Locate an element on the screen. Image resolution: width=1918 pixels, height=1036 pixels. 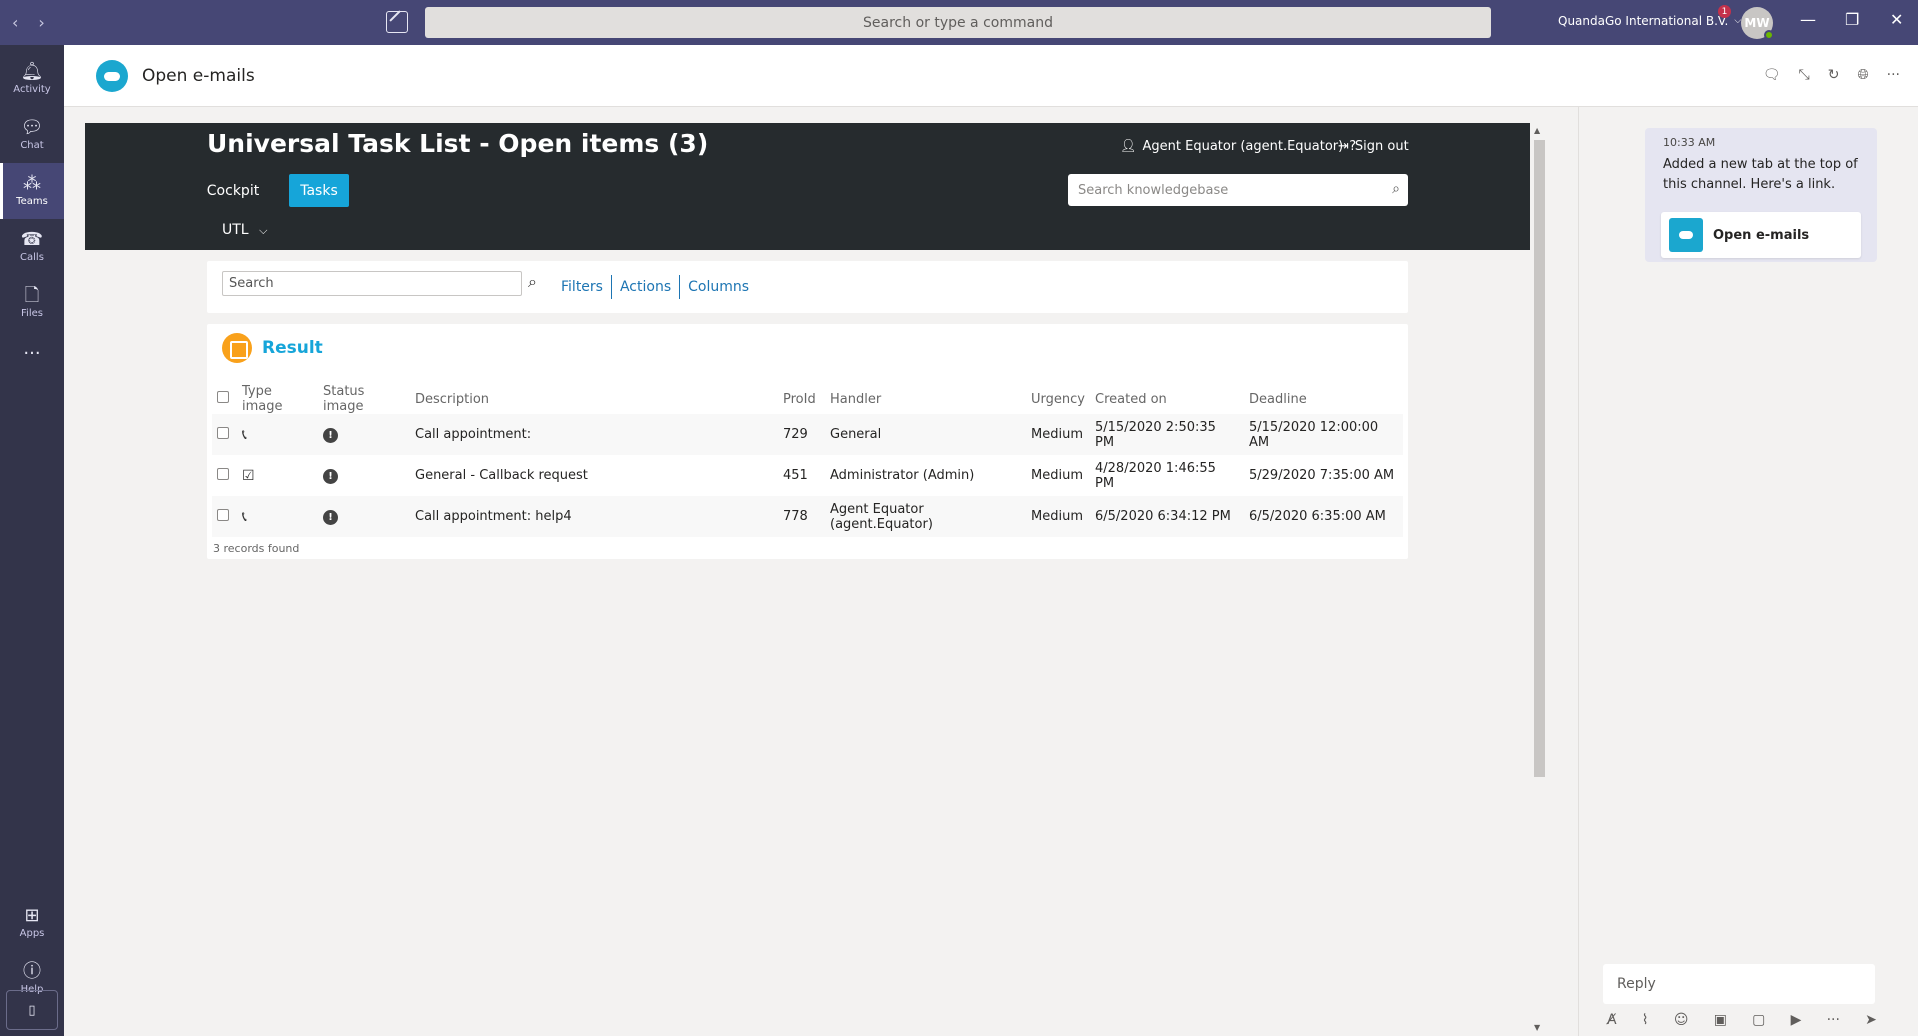
format-icon: A̸ is located at coordinates (1612, 1020).